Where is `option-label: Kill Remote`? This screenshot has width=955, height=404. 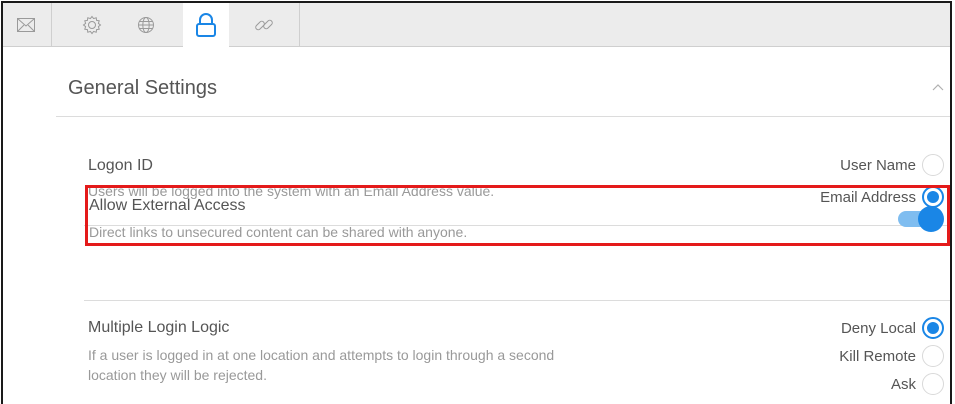
option-label: Kill Remote is located at coordinates (877, 356).